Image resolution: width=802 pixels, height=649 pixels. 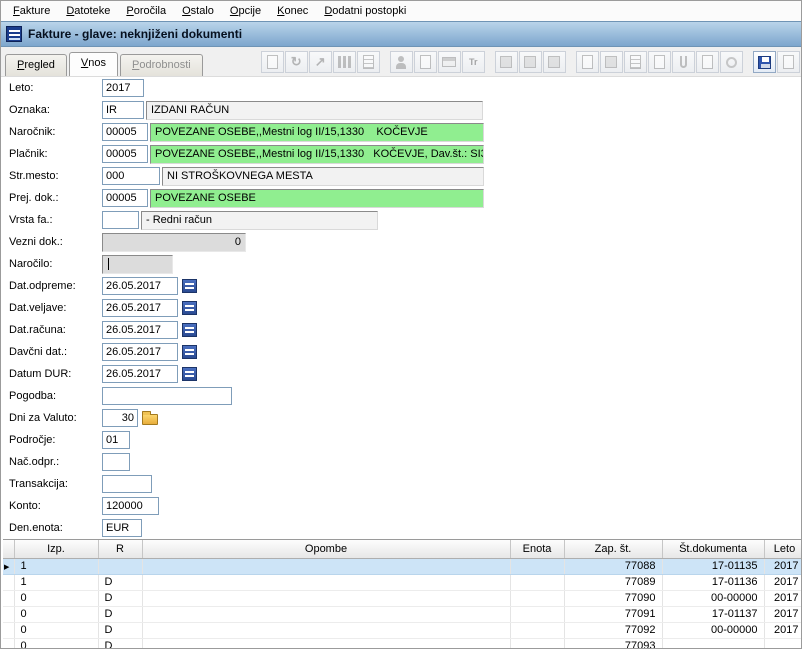 What do you see at coordinates (449, 62) in the screenshot?
I see `card-icon-button` at bounding box center [449, 62].